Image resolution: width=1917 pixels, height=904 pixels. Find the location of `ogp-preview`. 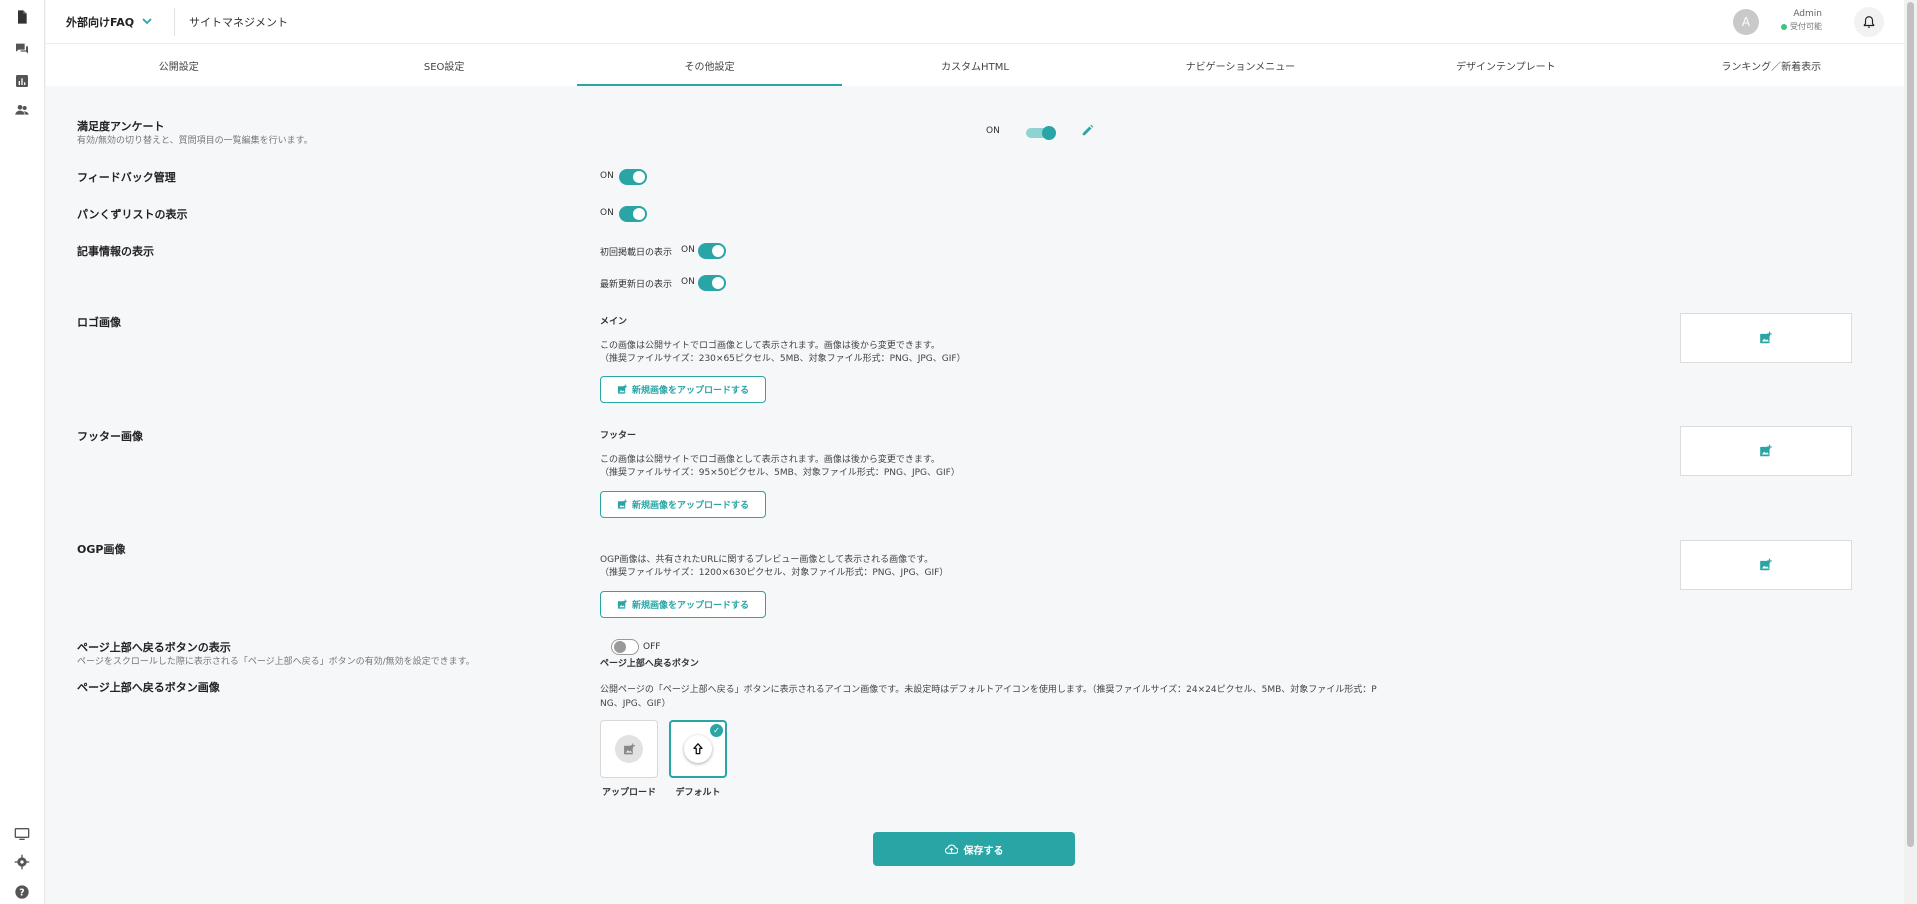

ogp-preview is located at coordinates (1766, 565).